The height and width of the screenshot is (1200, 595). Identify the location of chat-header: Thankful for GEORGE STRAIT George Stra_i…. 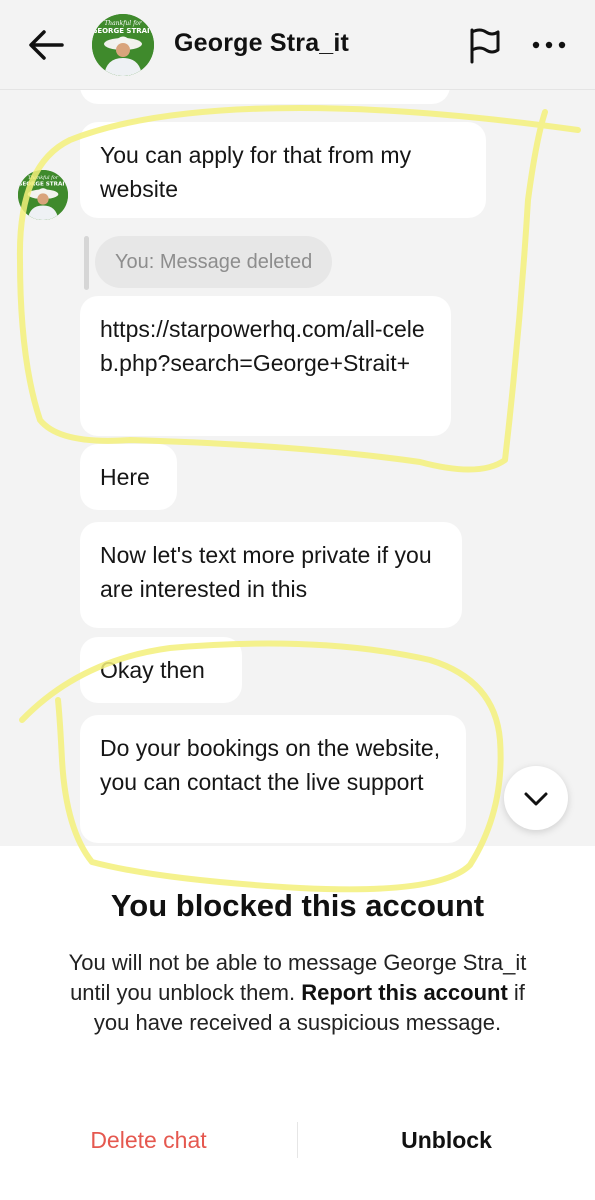
(297, 45).